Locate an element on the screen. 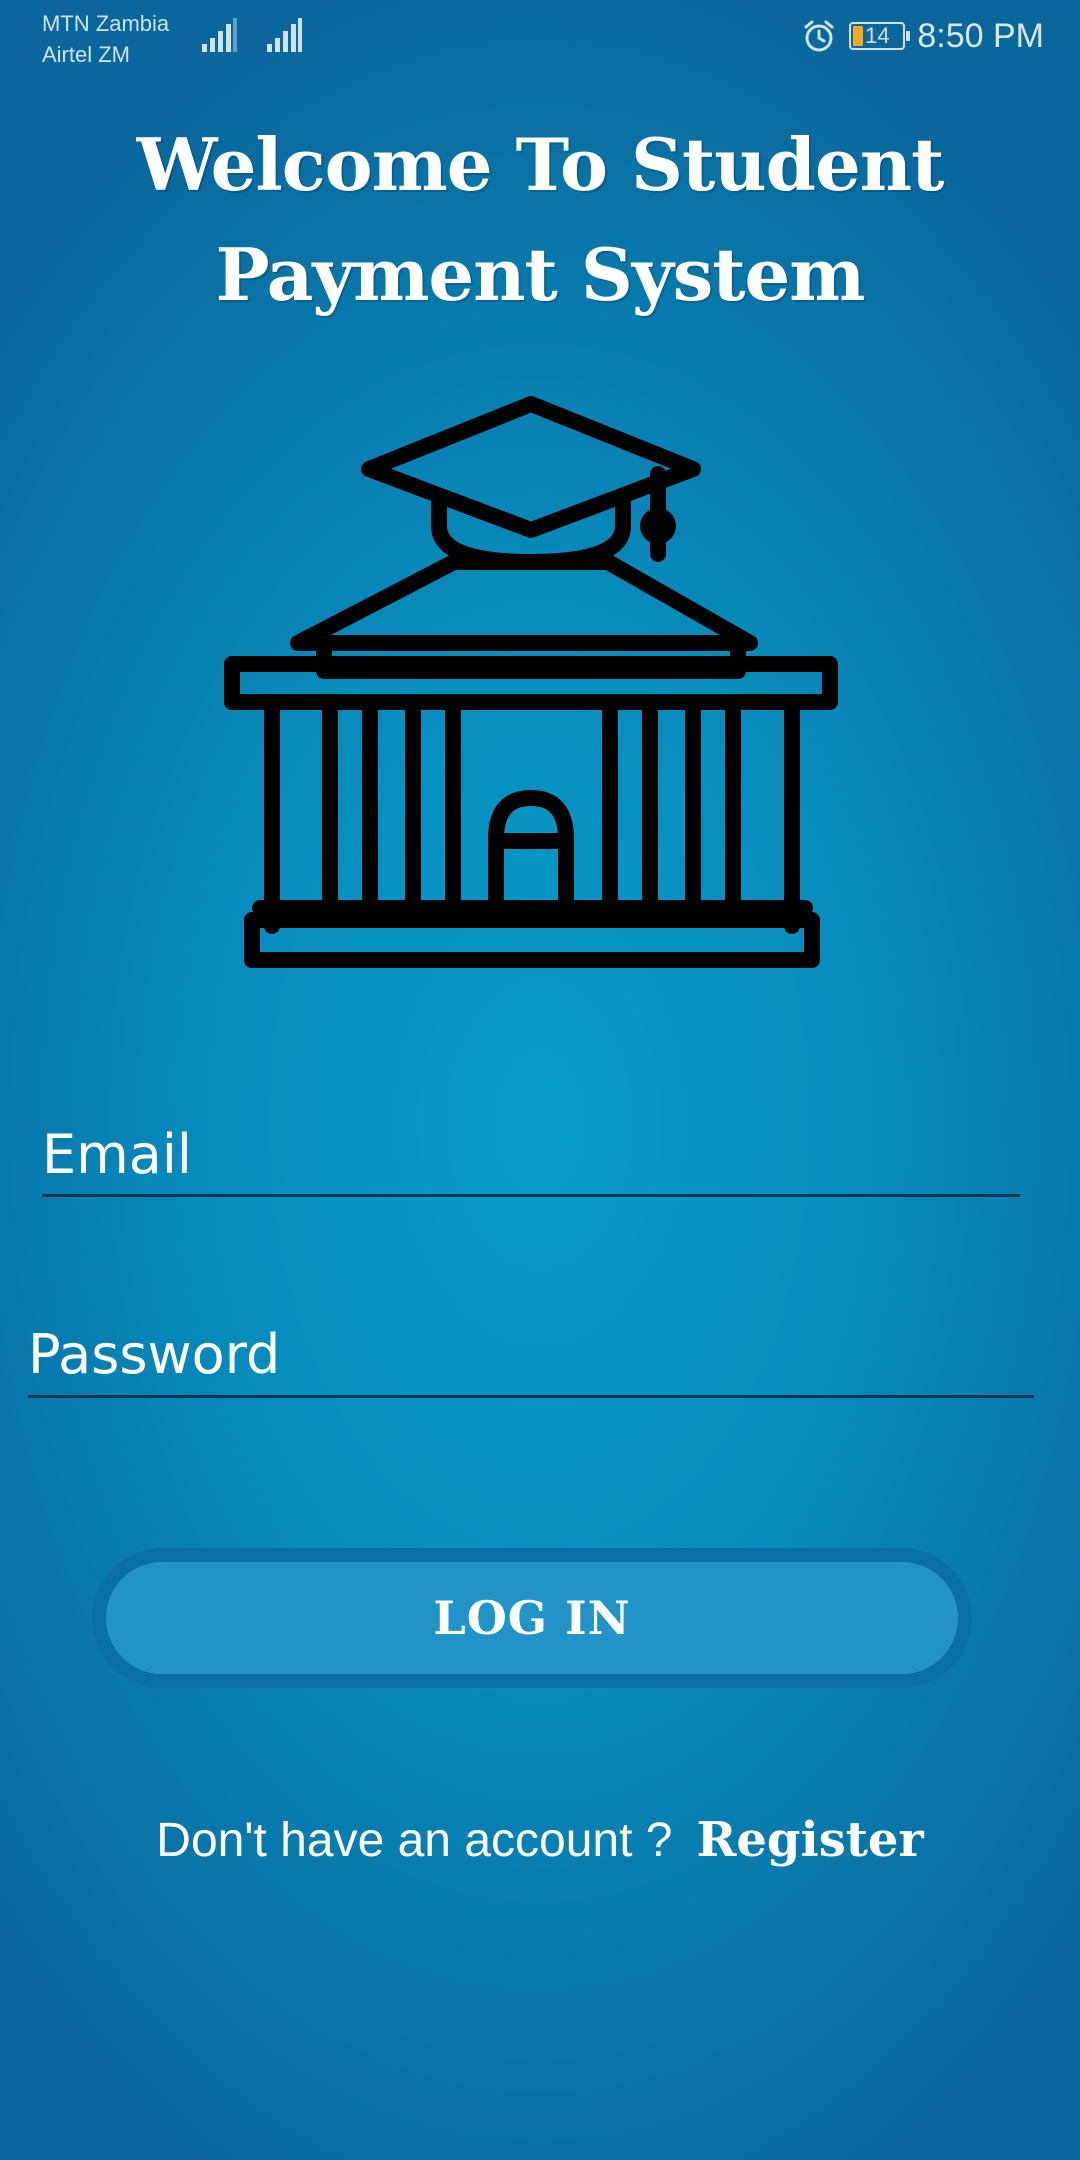 The width and height of the screenshot is (1080, 2160). status-bar: MTN Zambia Airtel ZM 14 8:50 PM is located at coordinates (540, 36).